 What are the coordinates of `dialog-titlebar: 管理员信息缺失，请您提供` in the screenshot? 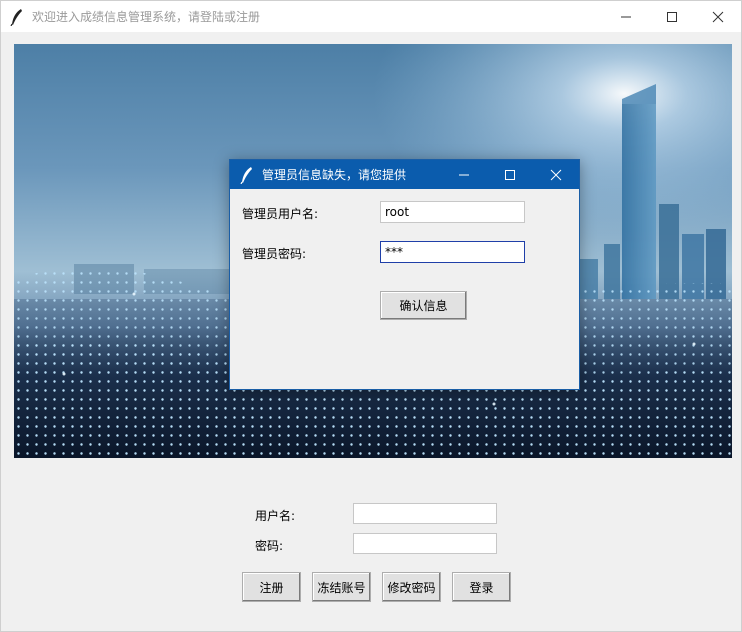 It's located at (404, 174).